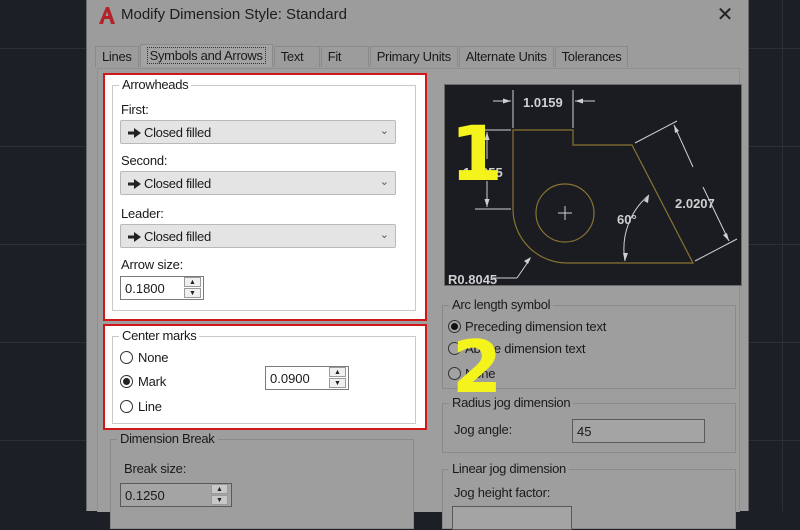 Image resolution: width=800 pixels, height=530 pixels. I want to click on arrowheads-legend: Arrowheads, so click(155, 84).